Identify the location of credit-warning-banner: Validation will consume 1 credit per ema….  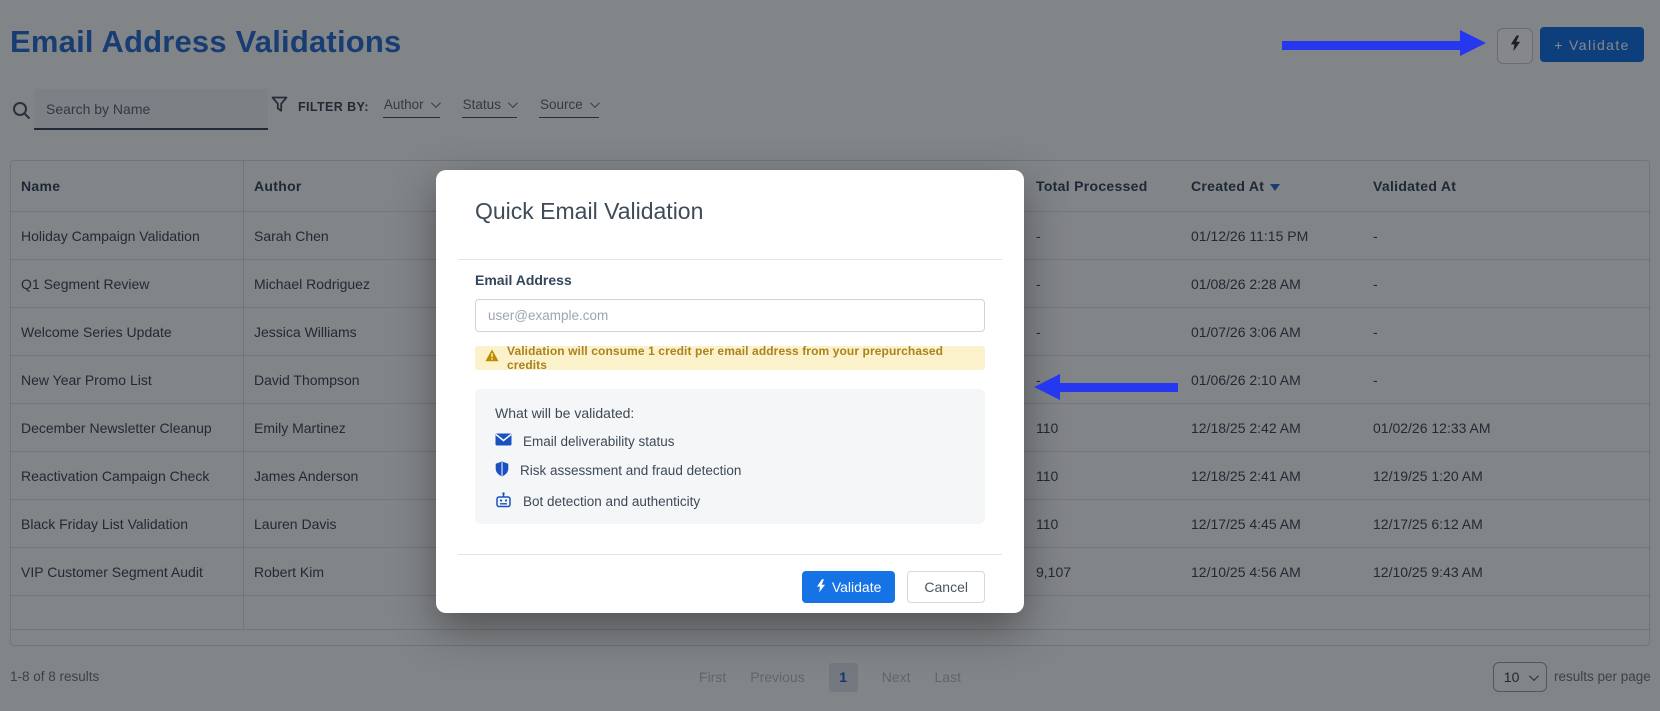
(730, 358).